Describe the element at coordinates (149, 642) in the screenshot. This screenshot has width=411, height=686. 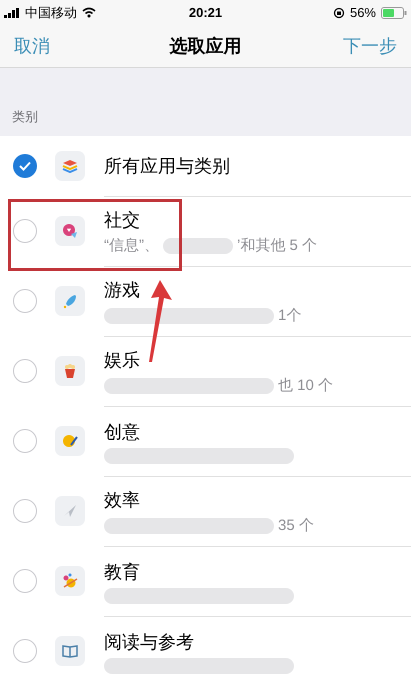
I see `category-title: 阅读与参考` at that location.